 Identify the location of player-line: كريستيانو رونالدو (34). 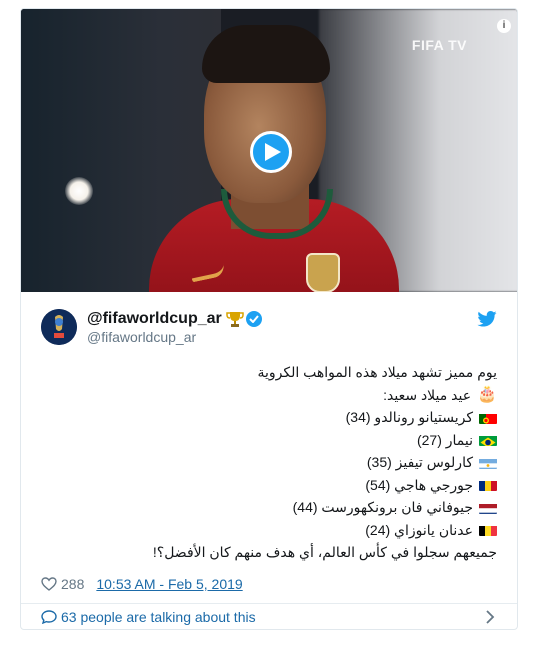
(267, 417).